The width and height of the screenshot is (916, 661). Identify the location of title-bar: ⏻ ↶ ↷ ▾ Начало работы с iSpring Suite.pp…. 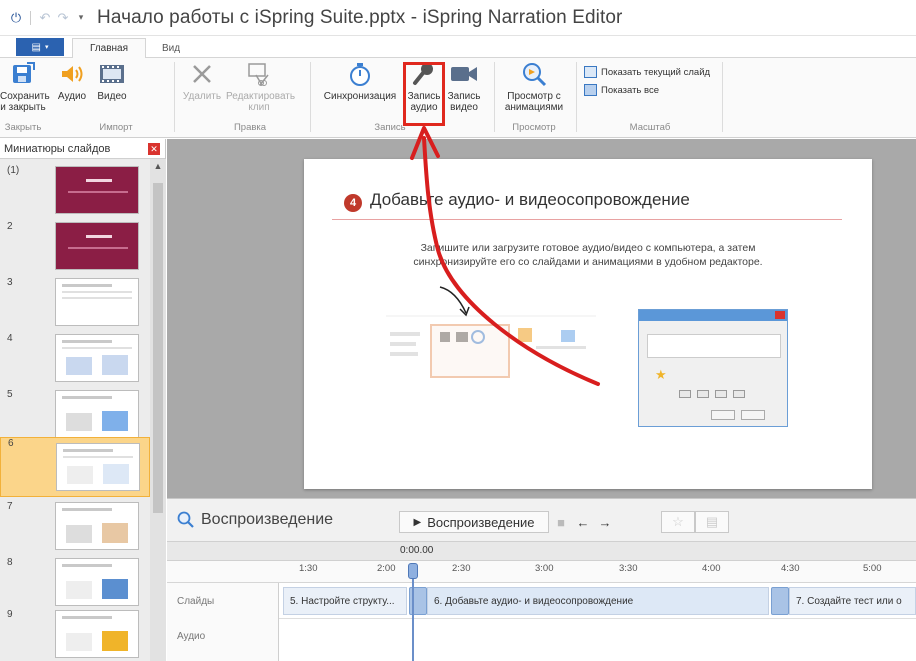
(458, 18).